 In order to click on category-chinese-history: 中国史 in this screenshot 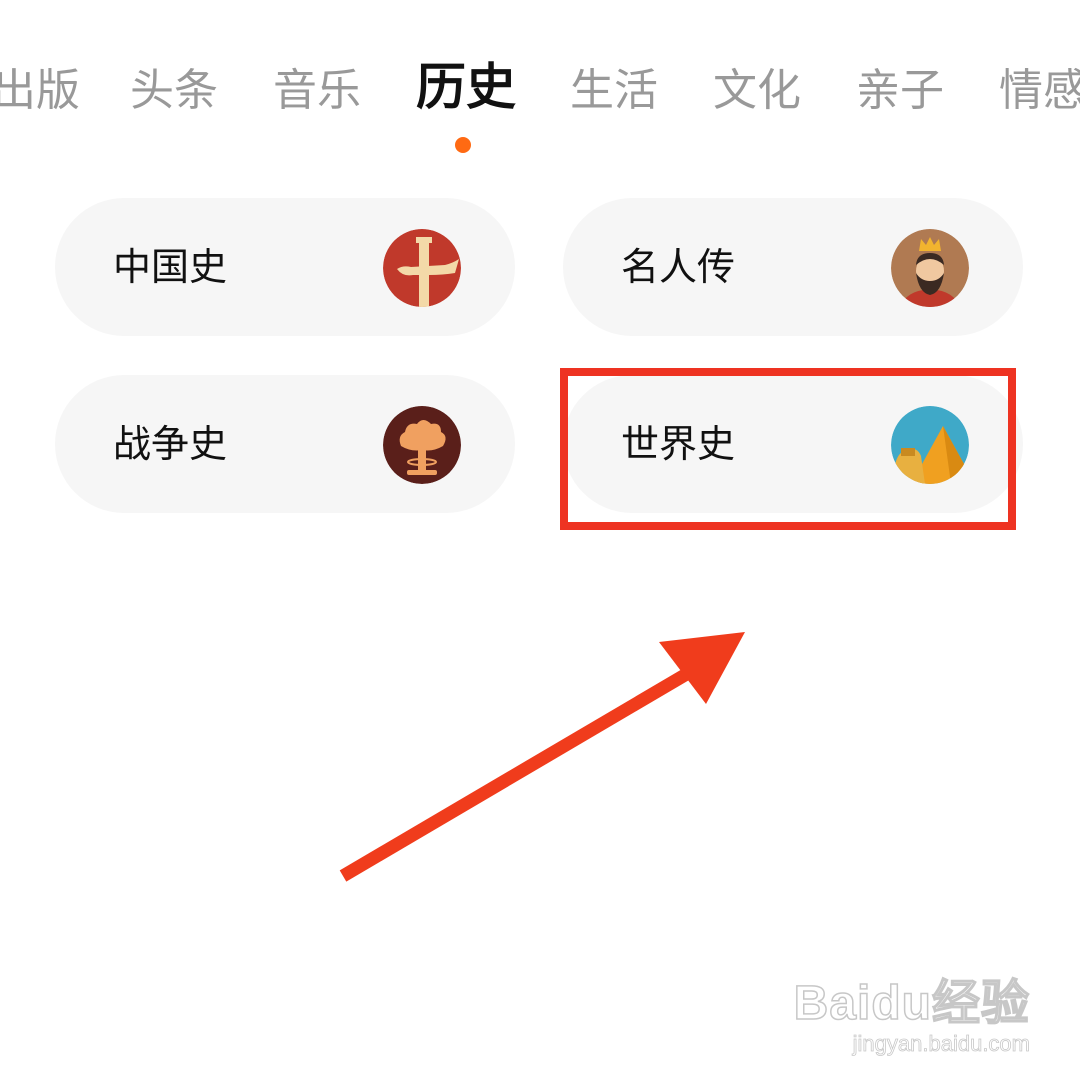, I will do `click(285, 267)`.